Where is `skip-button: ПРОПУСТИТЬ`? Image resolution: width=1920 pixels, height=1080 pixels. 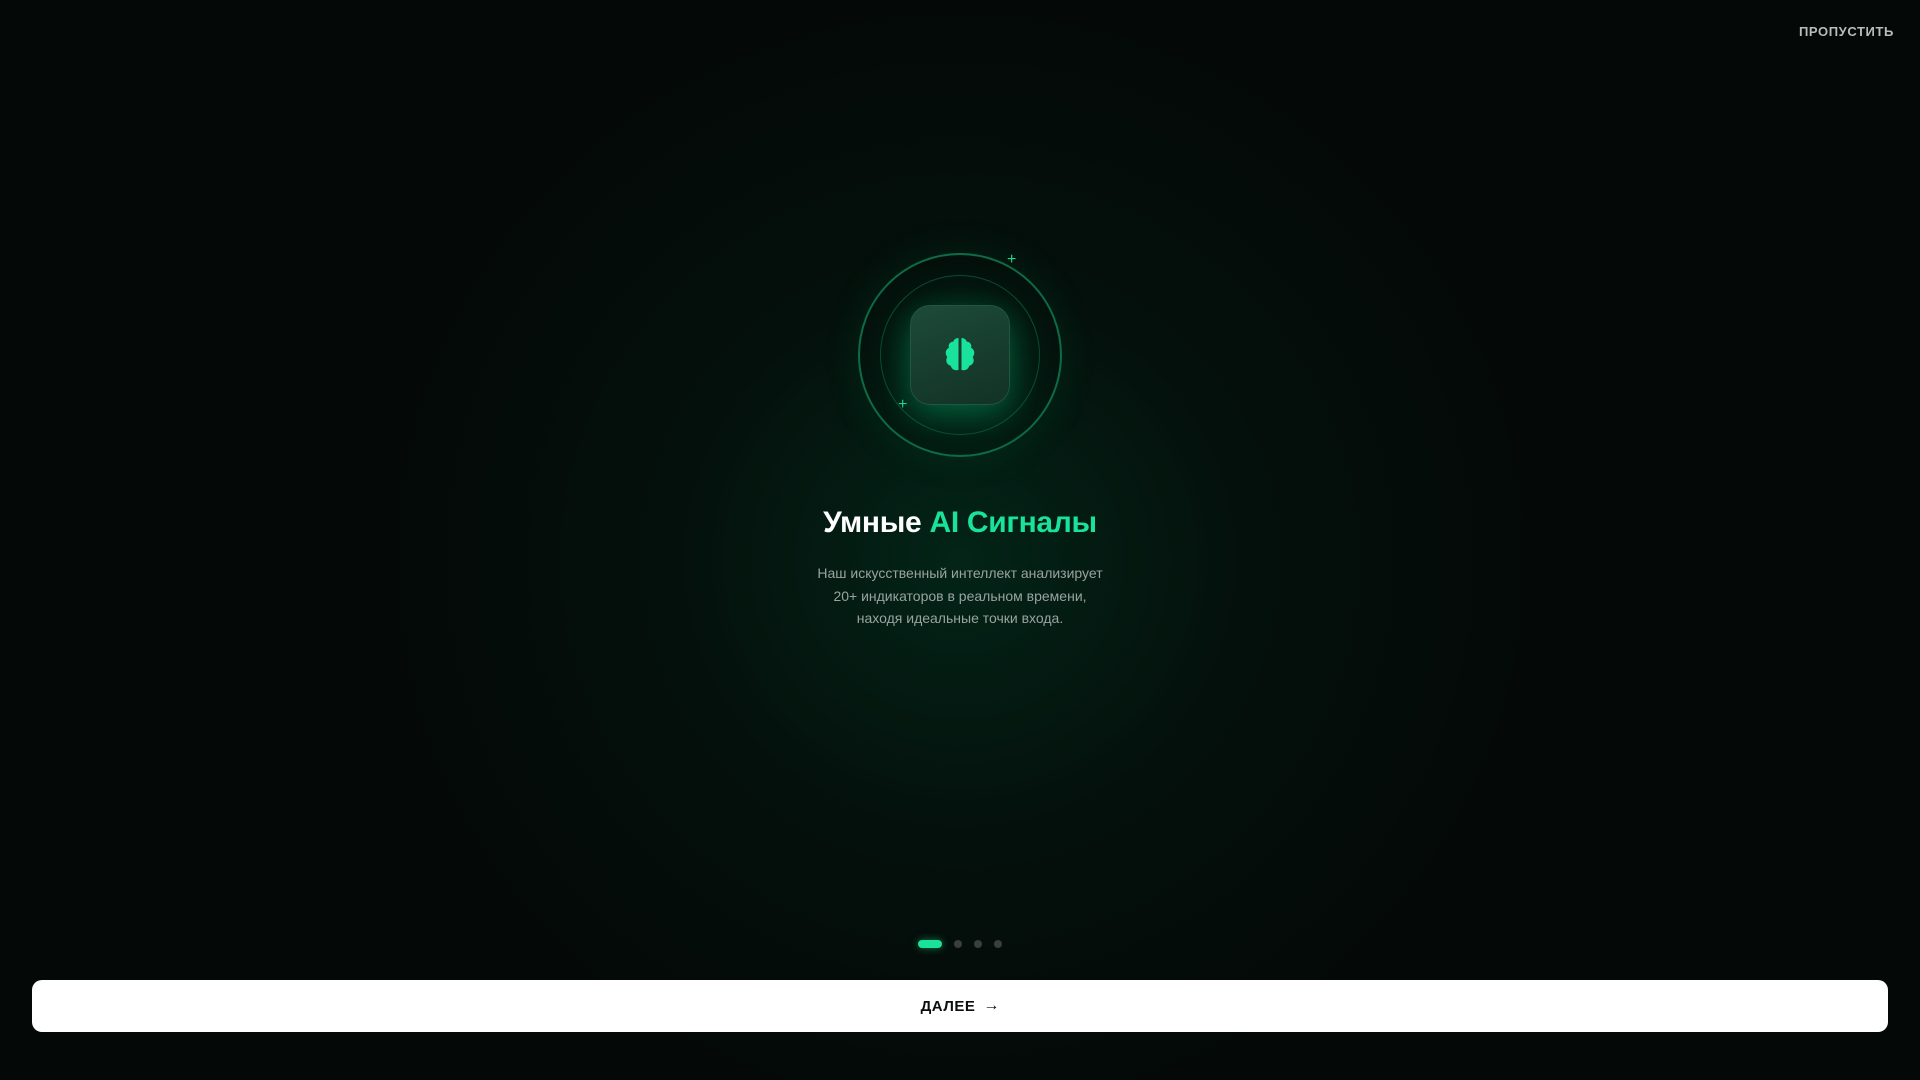
skip-button: ПРОПУСТИТЬ is located at coordinates (1846, 31).